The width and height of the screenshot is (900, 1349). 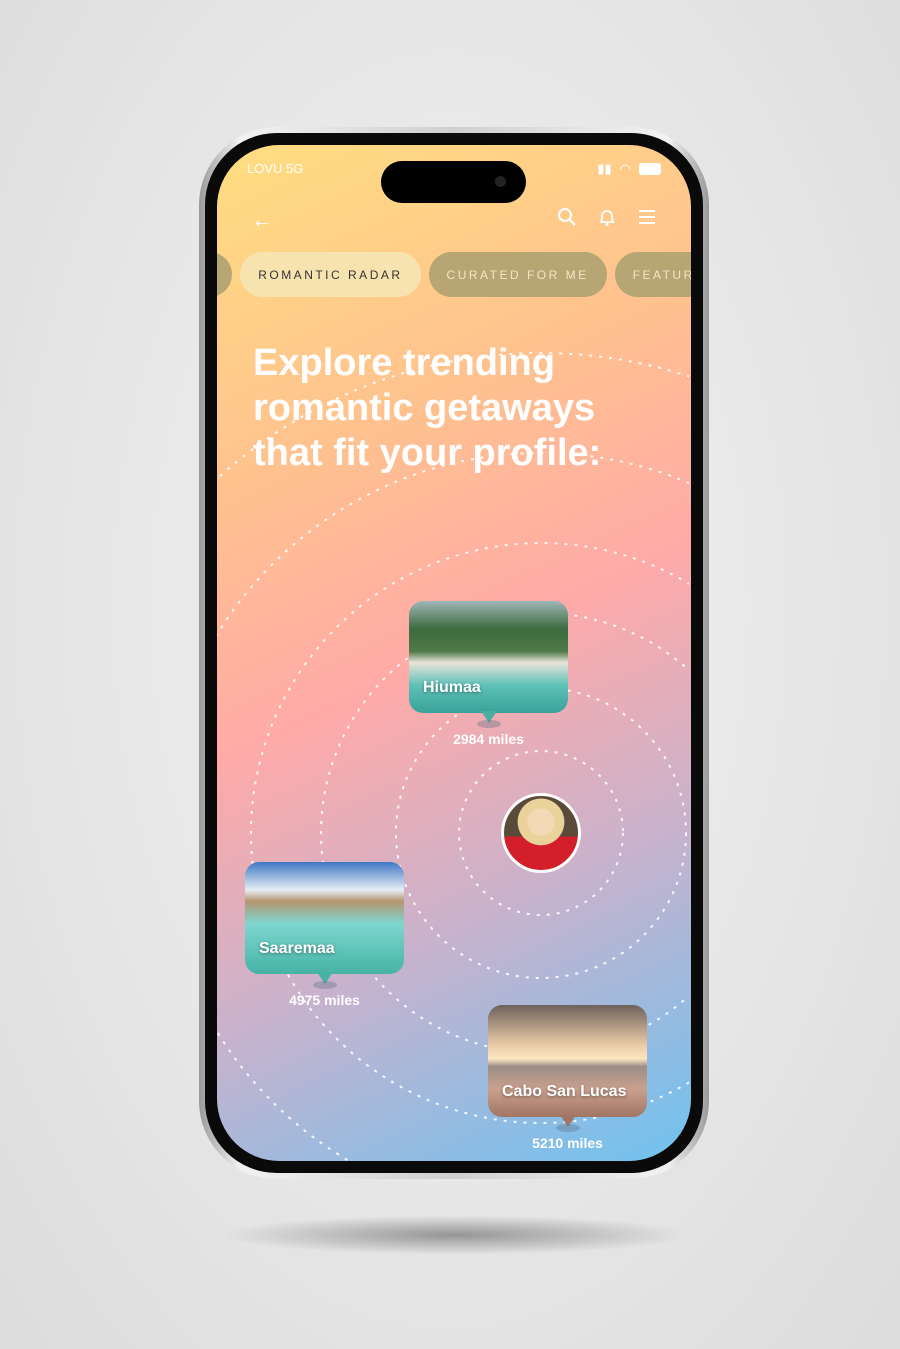 I want to click on dynamic-island, so click(x=453, y=182).